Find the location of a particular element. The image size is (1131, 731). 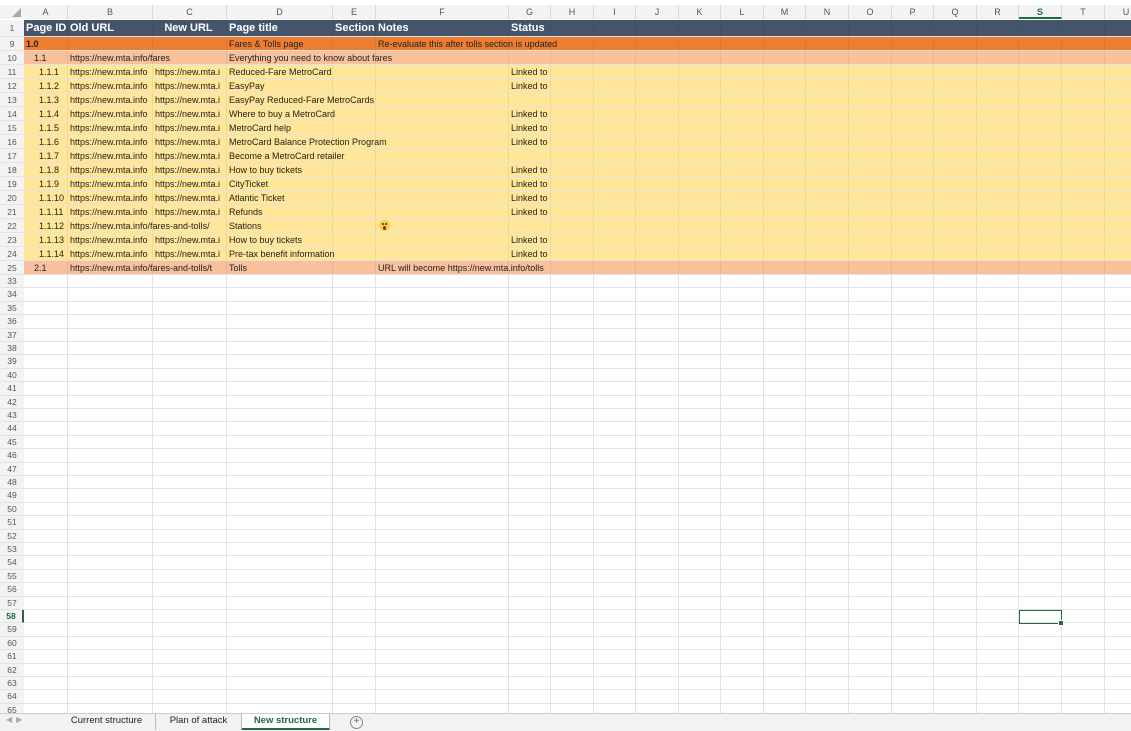

cell-page-id: 1.1.6 is located at coordinates (49, 142).